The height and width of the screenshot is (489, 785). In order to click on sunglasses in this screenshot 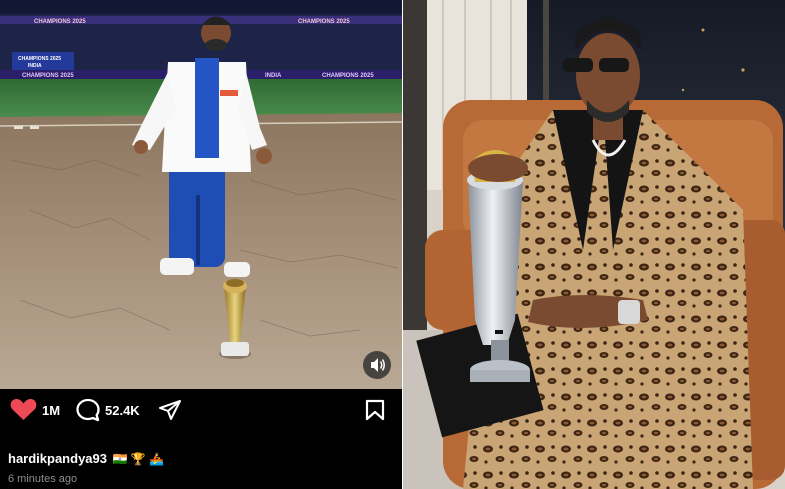, I will do `click(578, 65)`.